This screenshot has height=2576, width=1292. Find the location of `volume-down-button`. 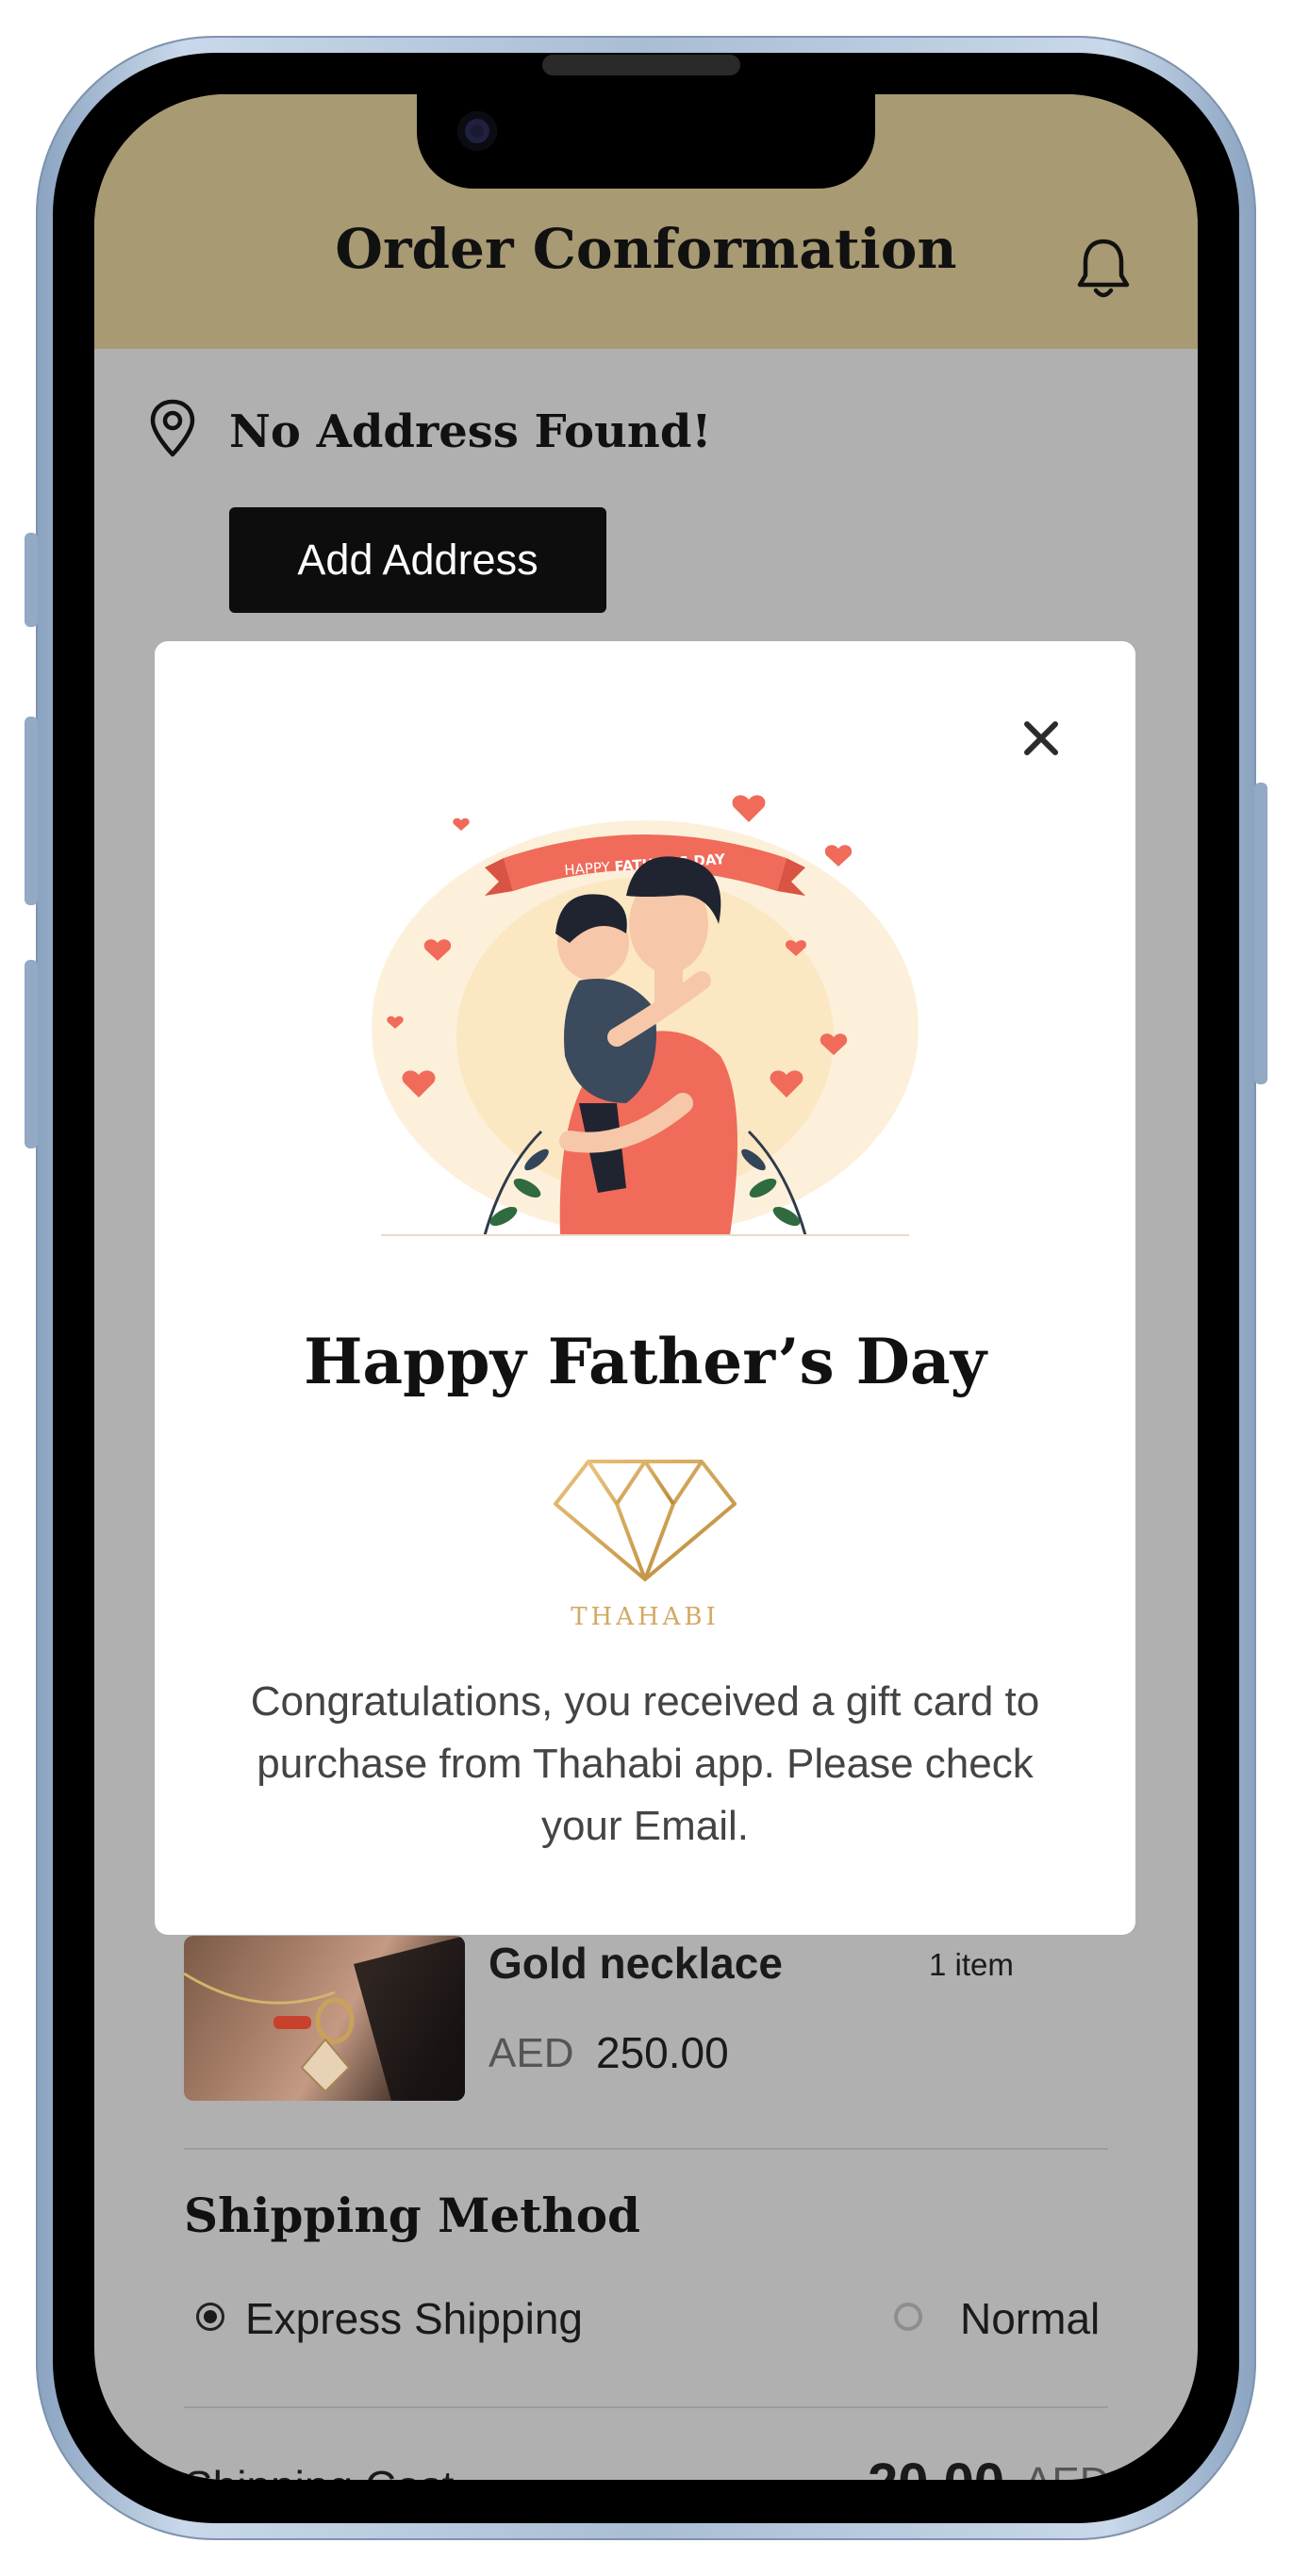

volume-down-button is located at coordinates (32, 1054).